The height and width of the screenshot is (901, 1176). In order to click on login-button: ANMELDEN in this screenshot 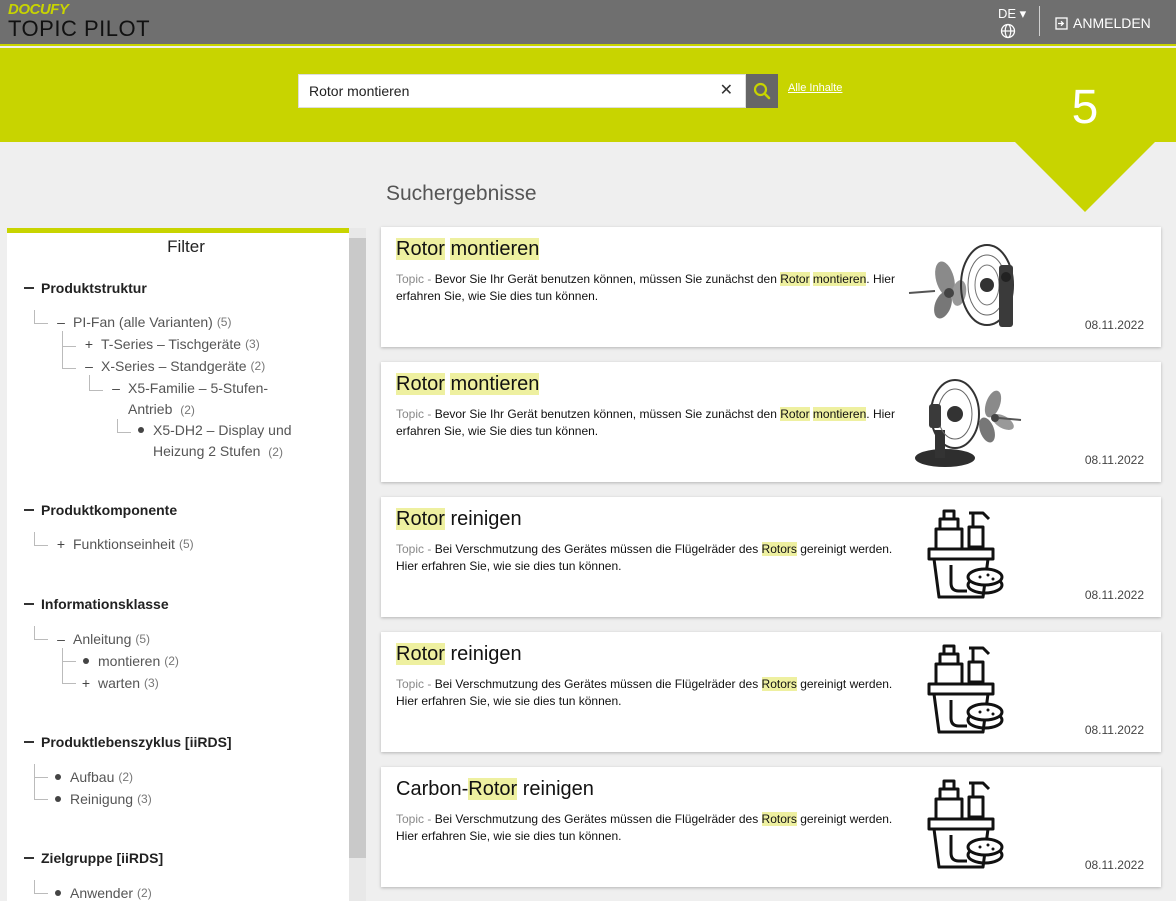, I will do `click(1103, 23)`.